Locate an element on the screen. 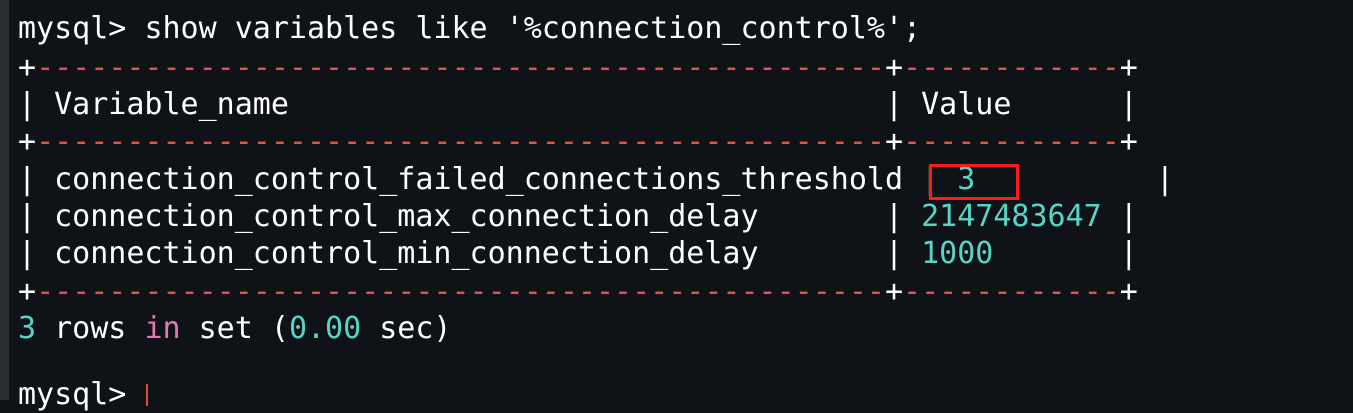 This screenshot has width=1353, height=413. next-prompt-line: mysql> is located at coordinates (72, 395).